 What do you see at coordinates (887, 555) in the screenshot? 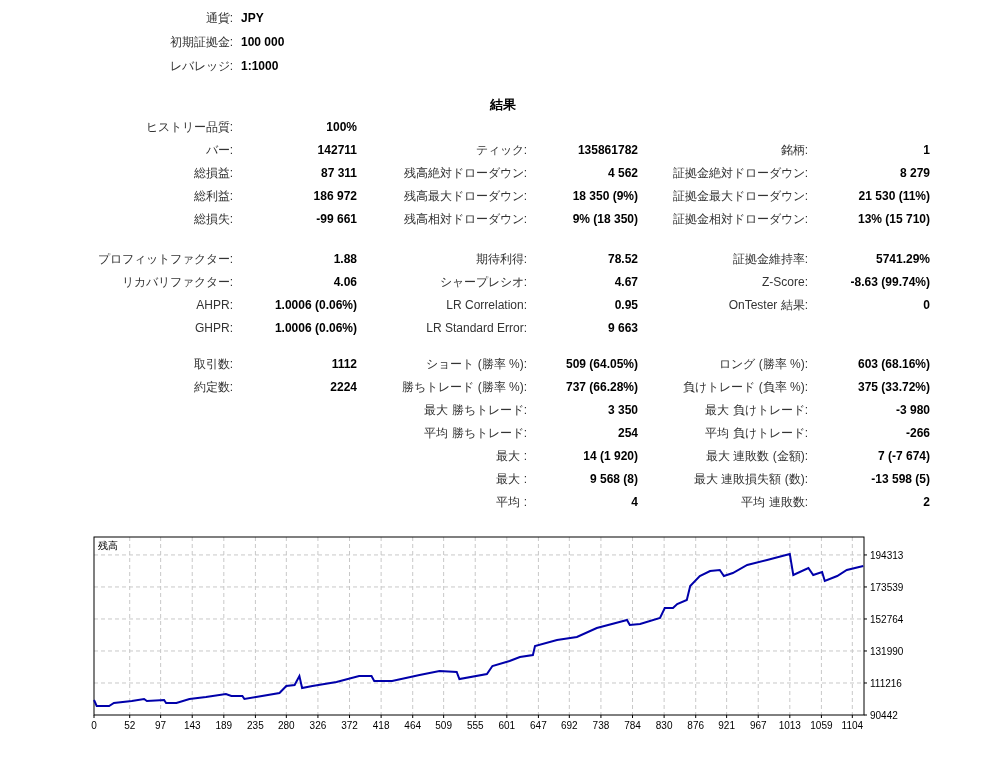
I see `y-tick-label: 194313` at bounding box center [887, 555].